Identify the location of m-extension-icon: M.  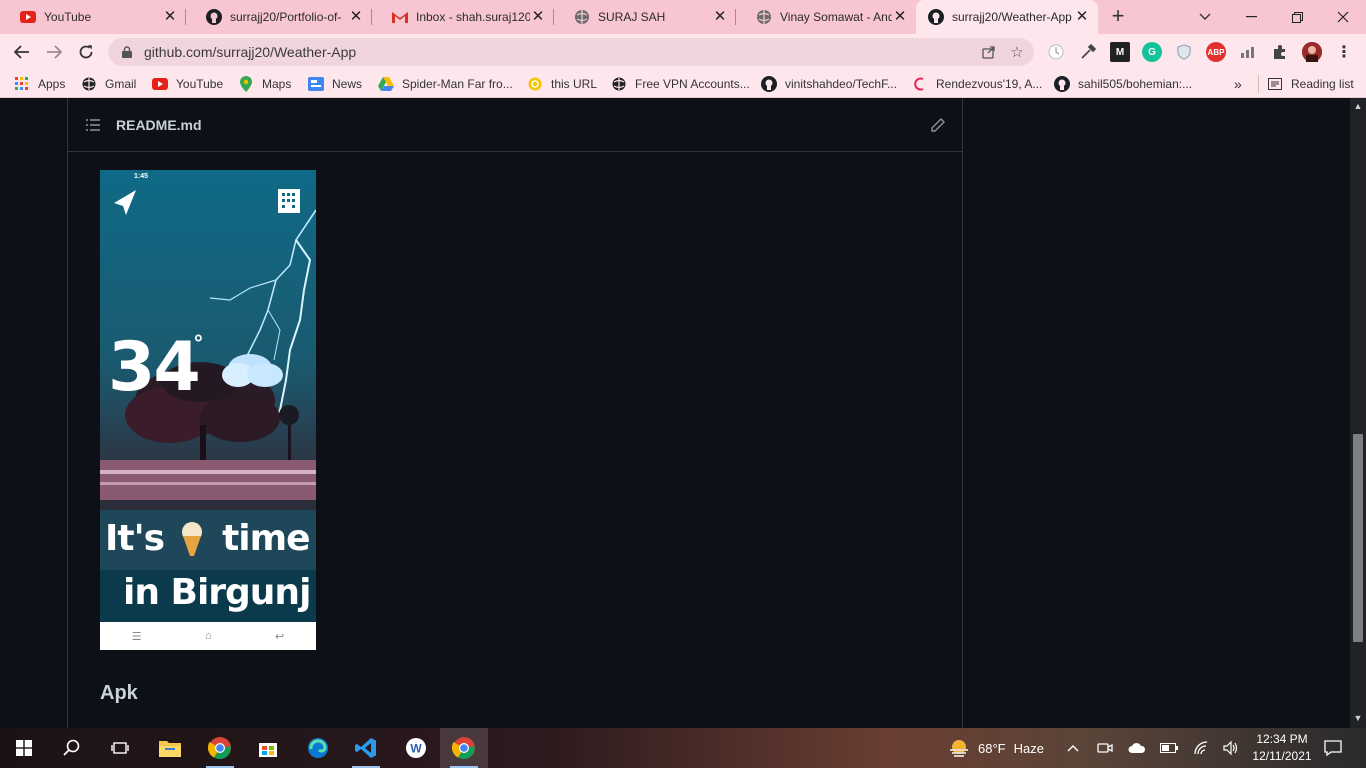
(1120, 52).